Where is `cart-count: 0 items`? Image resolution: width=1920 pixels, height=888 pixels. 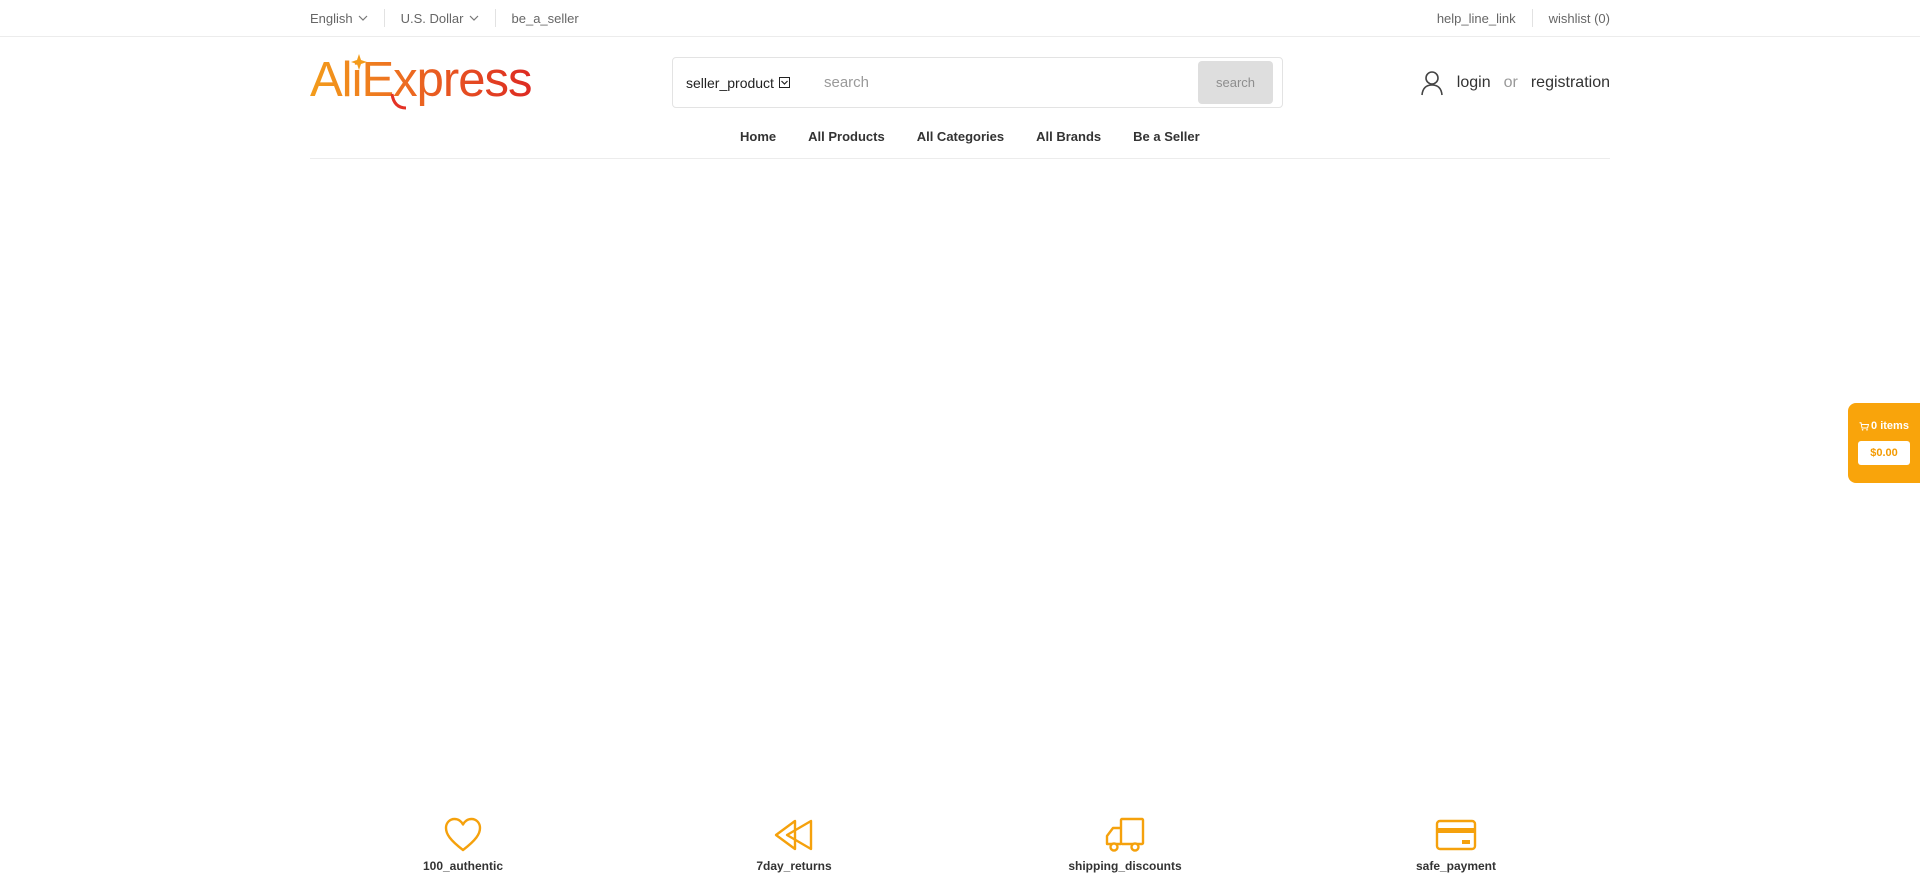
cart-count: 0 items is located at coordinates (1884, 426).